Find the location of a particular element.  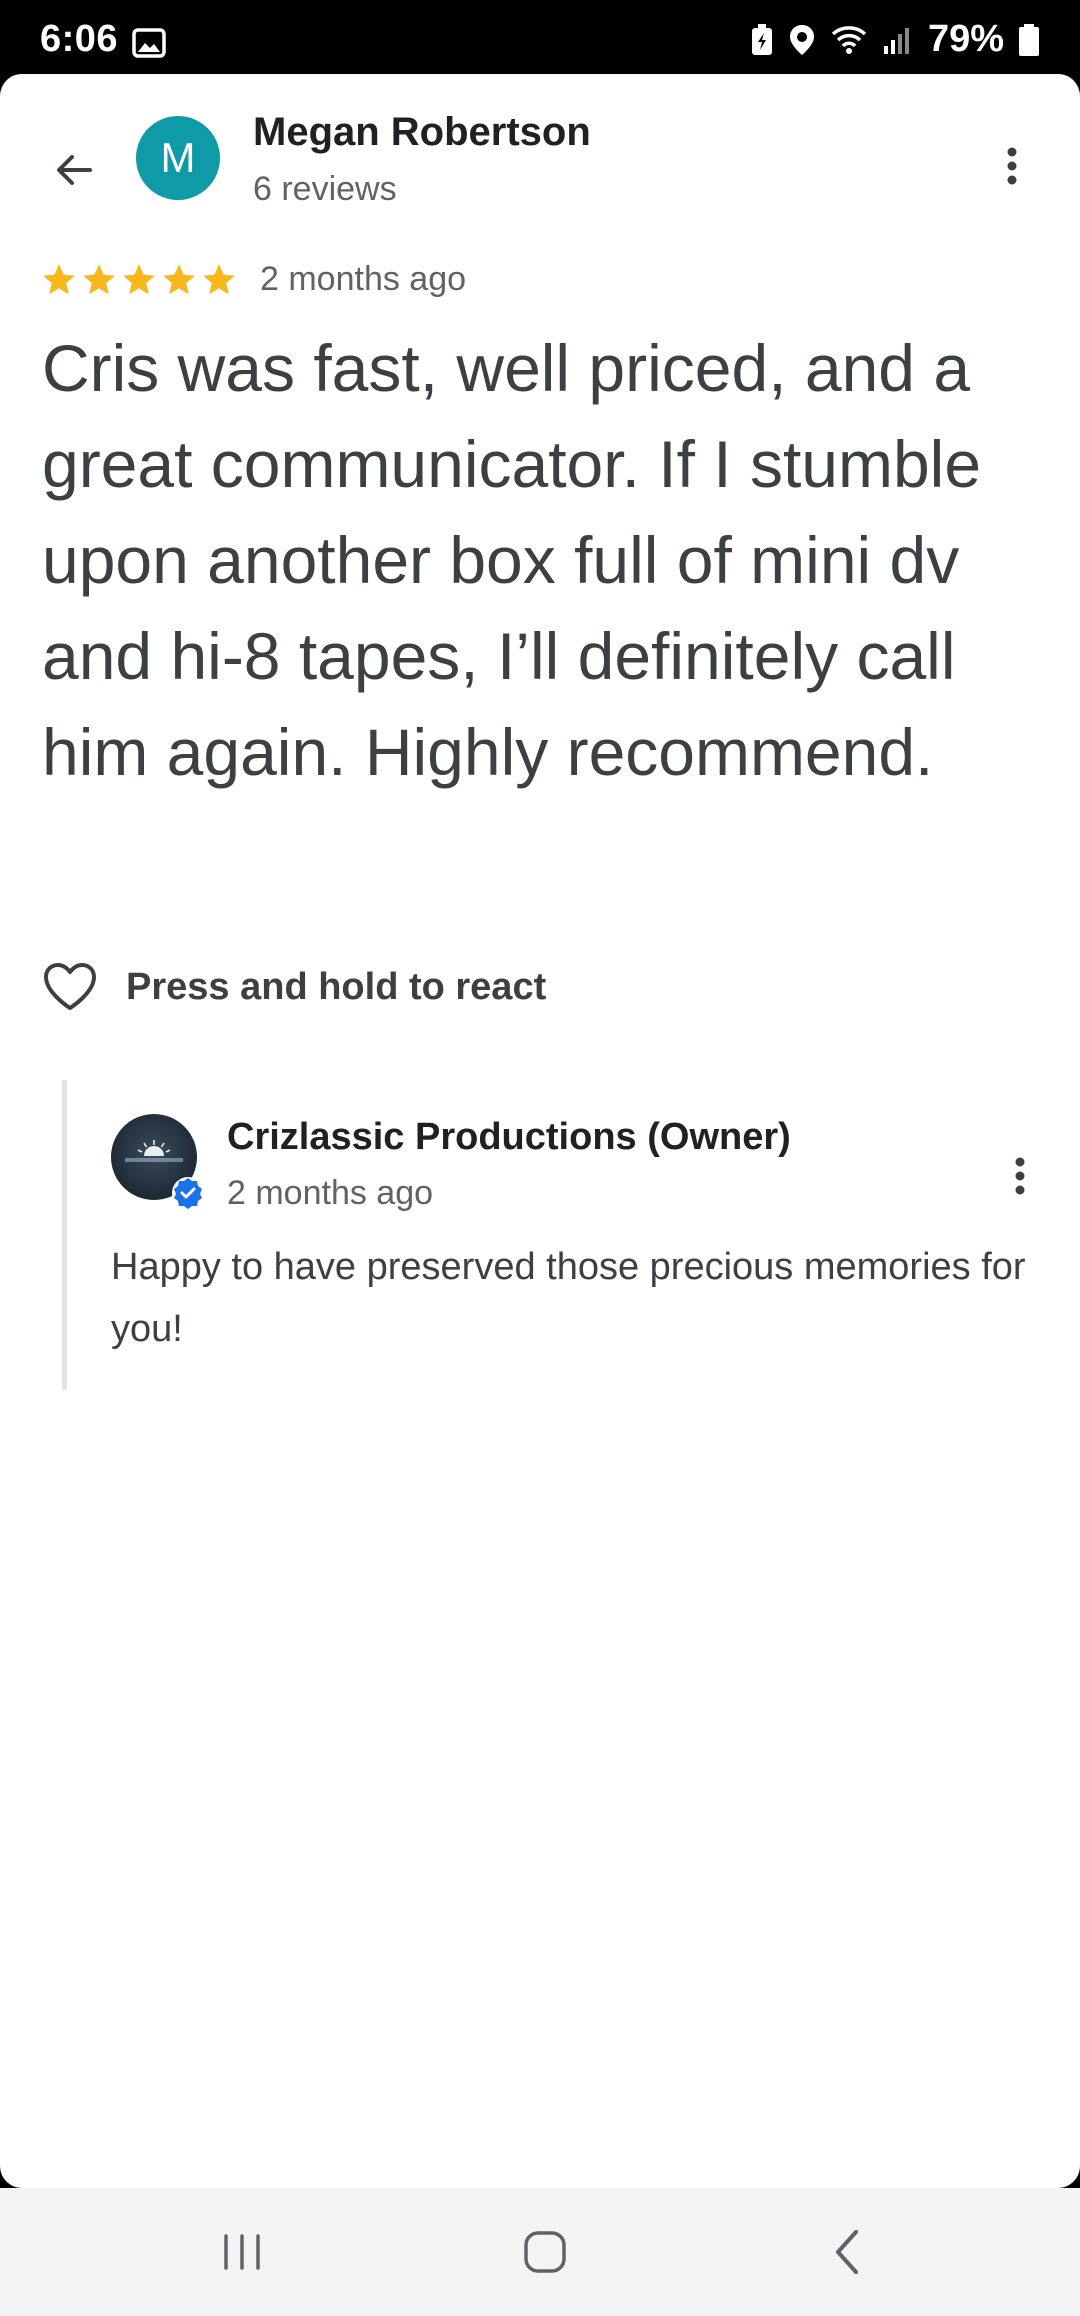

home-icon is located at coordinates (545, 2252).